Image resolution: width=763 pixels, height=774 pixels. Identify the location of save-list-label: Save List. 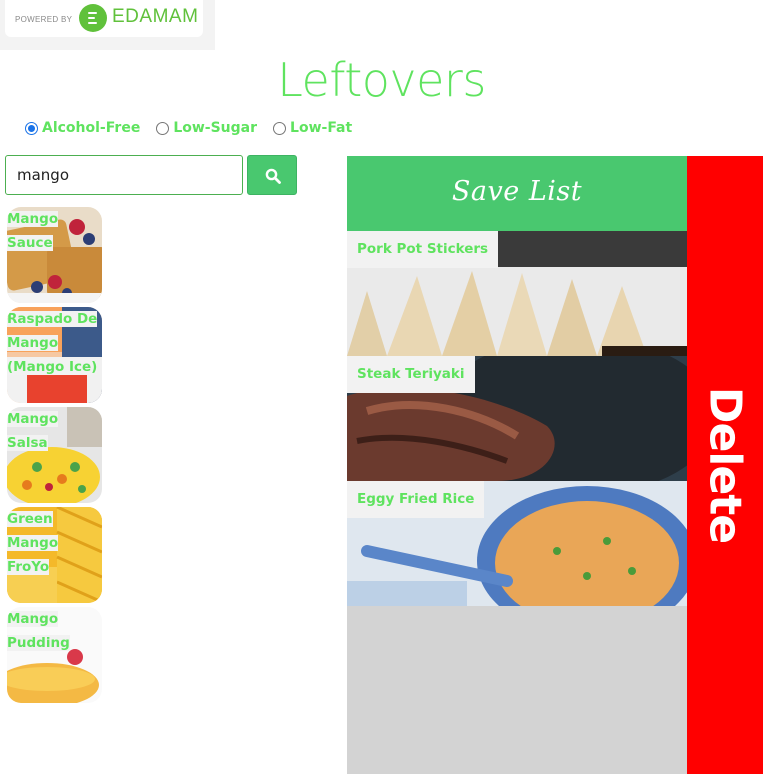
(517, 191).